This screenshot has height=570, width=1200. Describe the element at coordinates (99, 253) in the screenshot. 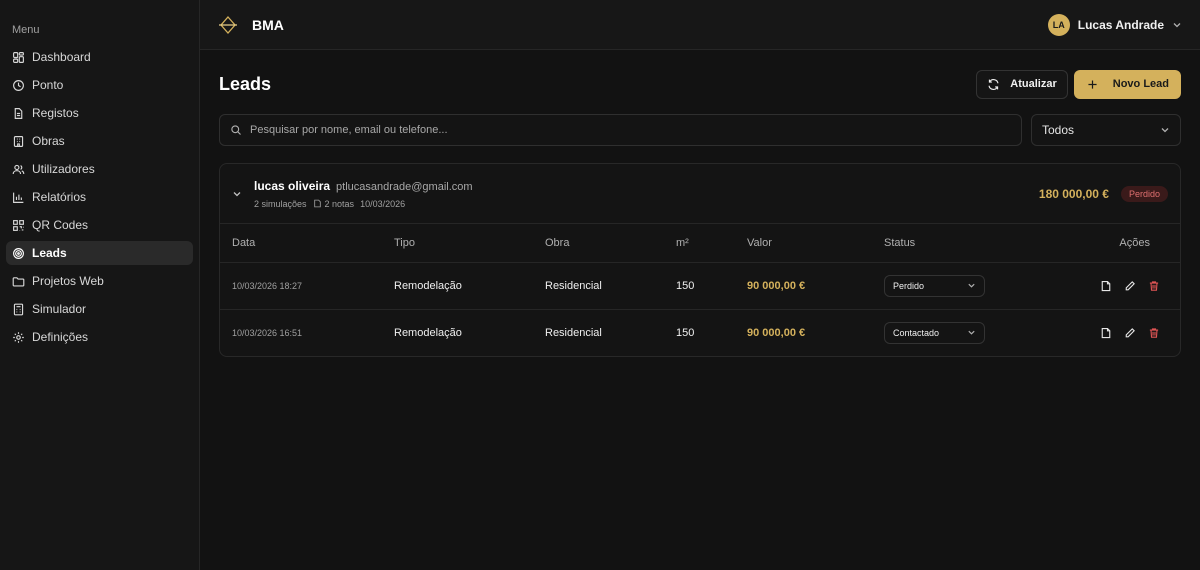

I see `sidebar-item-leads: Leads` at that location.